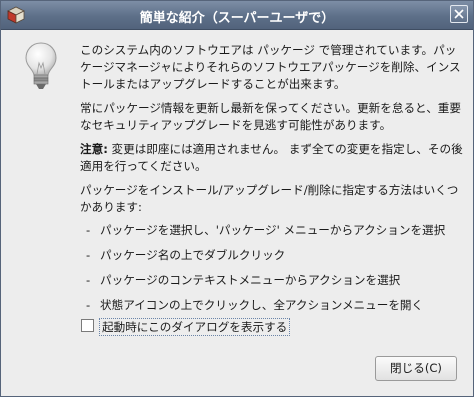 The width and height of the screenshot is (474, 397). What do you see at coordinates (243, 280) in the screenshot?
I see `list-item: - パッケージのコンテキストメニューからアクションを選択` at bounding box center [243, 280].